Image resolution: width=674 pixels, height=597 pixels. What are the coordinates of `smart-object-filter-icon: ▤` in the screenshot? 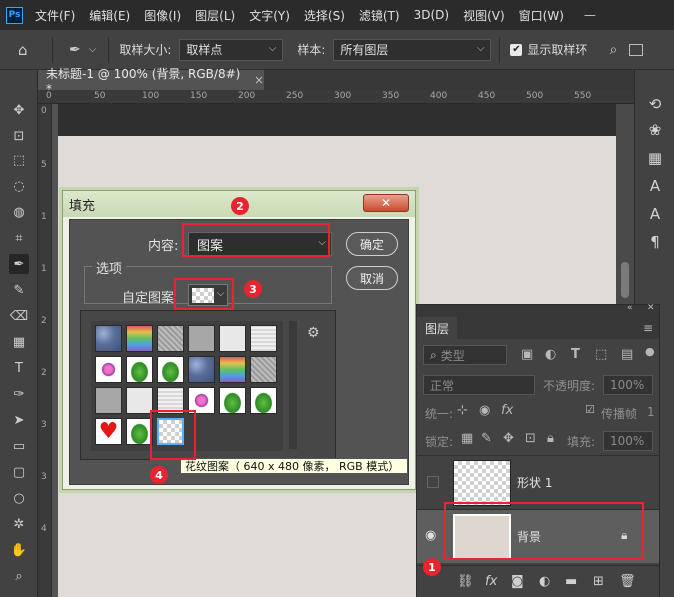 It's located at (627, 354).